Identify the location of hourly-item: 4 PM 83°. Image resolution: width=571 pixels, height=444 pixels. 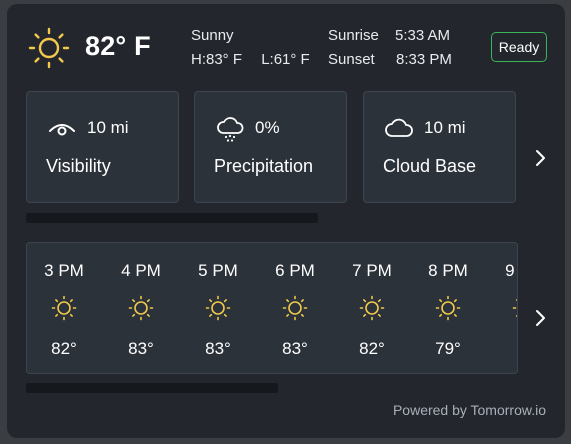
(141, 308).